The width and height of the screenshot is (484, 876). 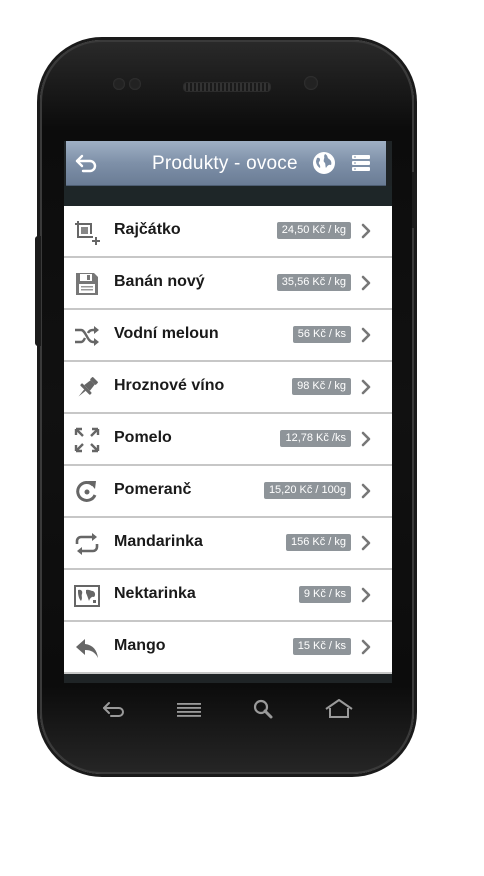 What do you see at coordinates (228, 284) in the screenshot?
I see `list-item: Banán nový 35,56 Kč / kg` at bounding box center [228, 284].